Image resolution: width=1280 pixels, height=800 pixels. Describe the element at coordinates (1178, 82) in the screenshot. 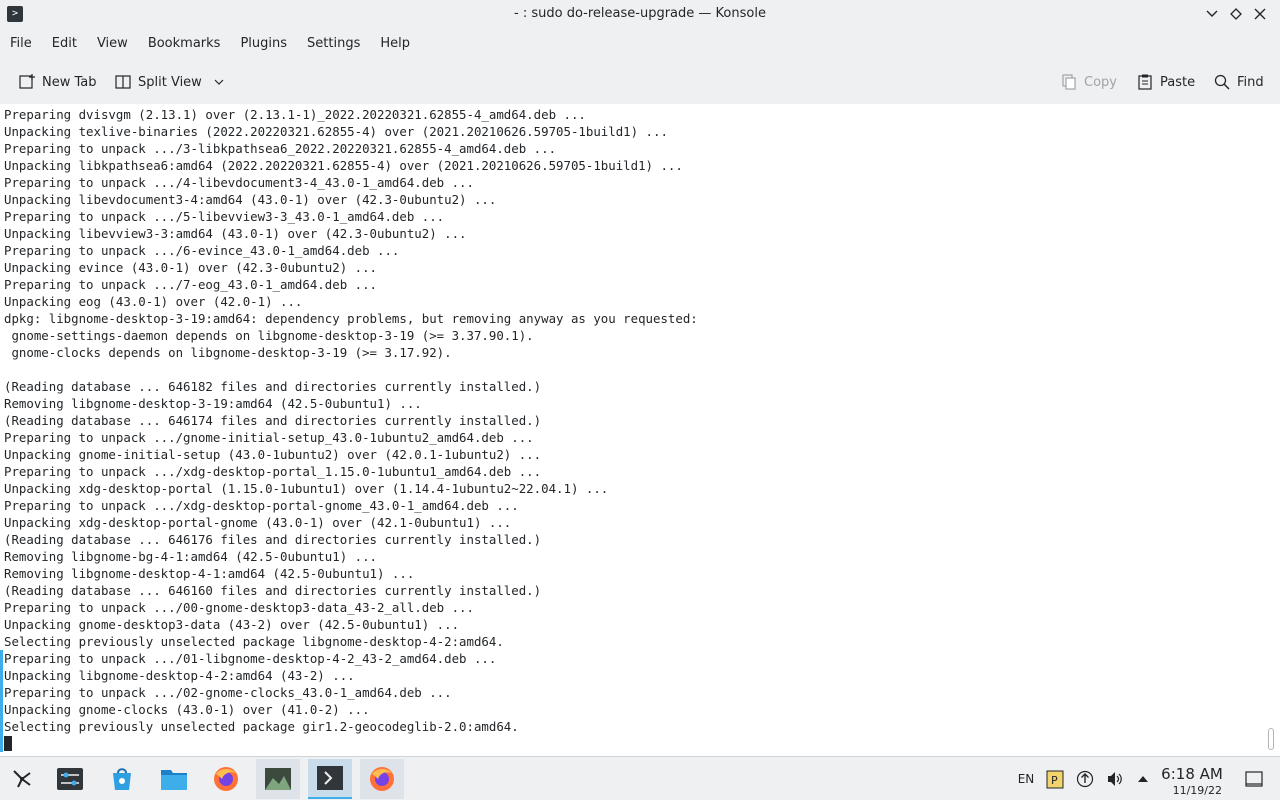

I see `paste-label: Paste` at that location.